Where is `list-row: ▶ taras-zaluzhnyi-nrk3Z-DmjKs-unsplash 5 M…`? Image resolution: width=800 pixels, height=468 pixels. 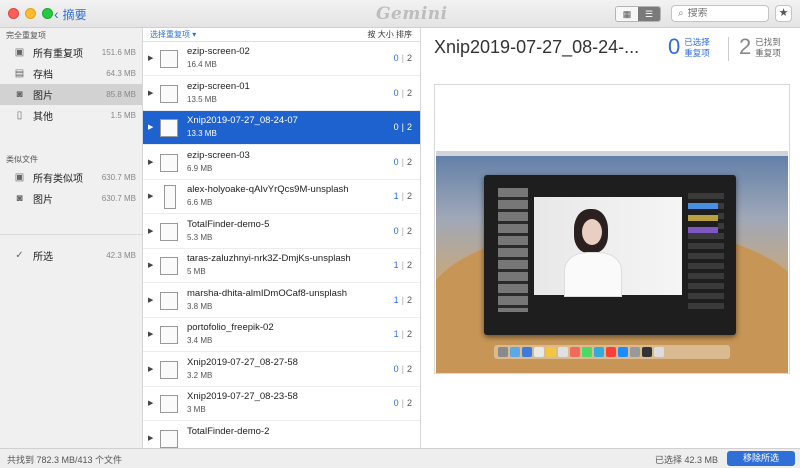 list-row: ▶ taras-zaluzhnyi-nrk3Z-DmjKs-unsplash 5 M… is located at coordinates (281, 266).